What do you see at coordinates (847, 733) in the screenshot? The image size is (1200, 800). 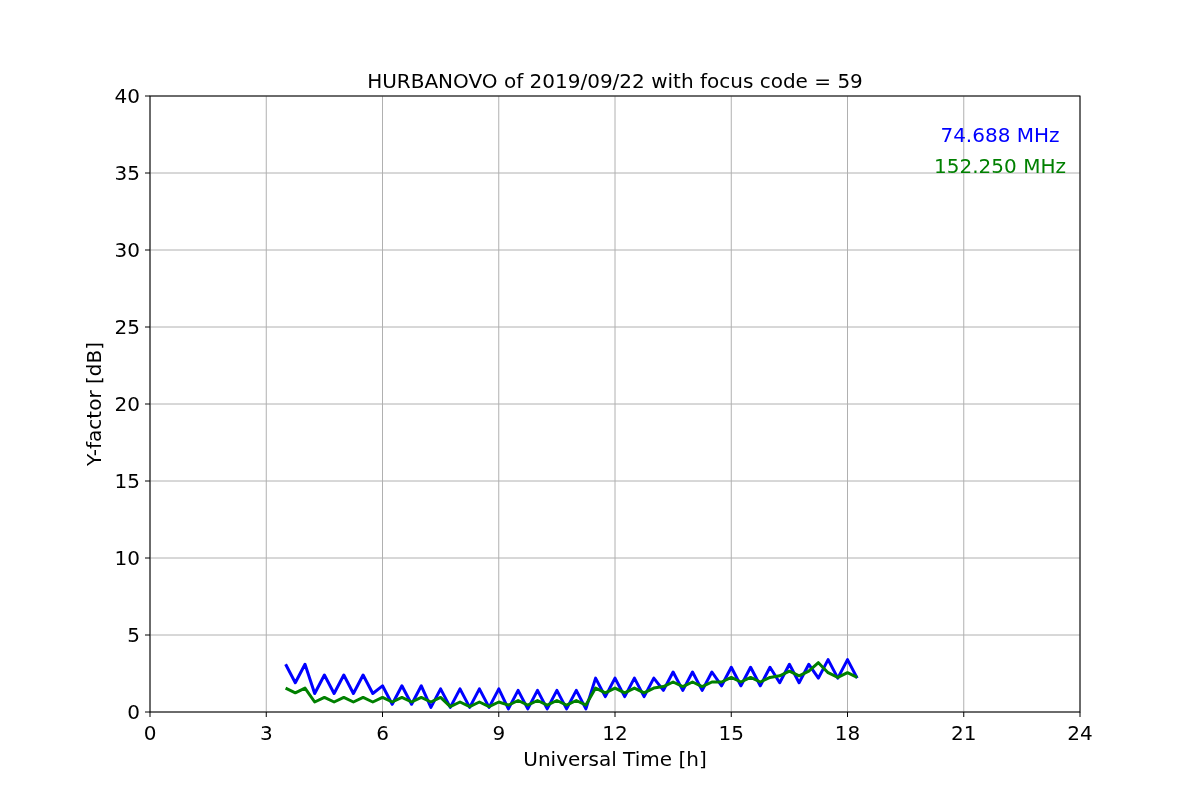 I see `tick-label: 18` at bounding box center [847, 733].